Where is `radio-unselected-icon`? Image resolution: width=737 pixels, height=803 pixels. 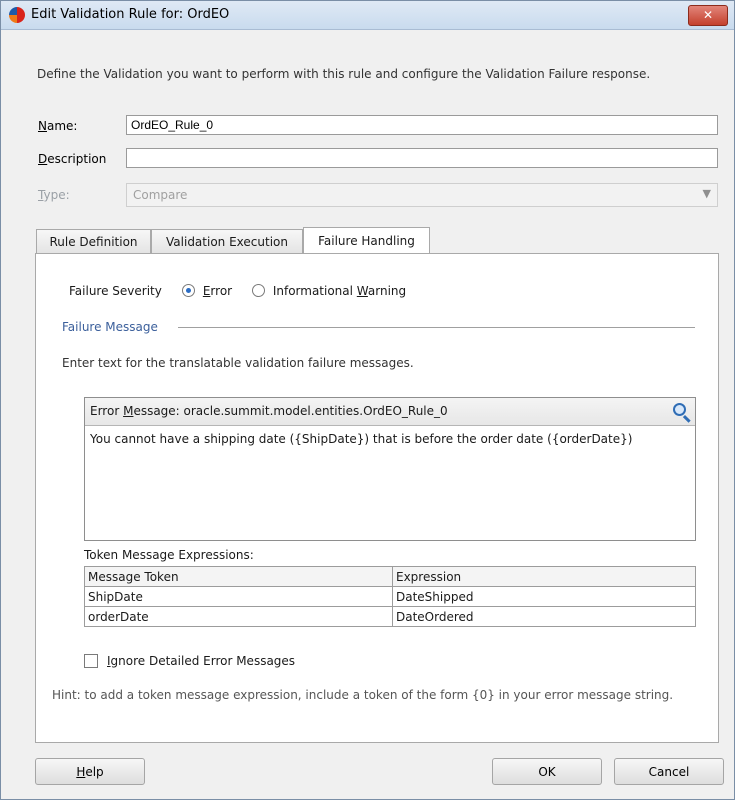 radio-unselected-icon is located at coordinates (258, 290).